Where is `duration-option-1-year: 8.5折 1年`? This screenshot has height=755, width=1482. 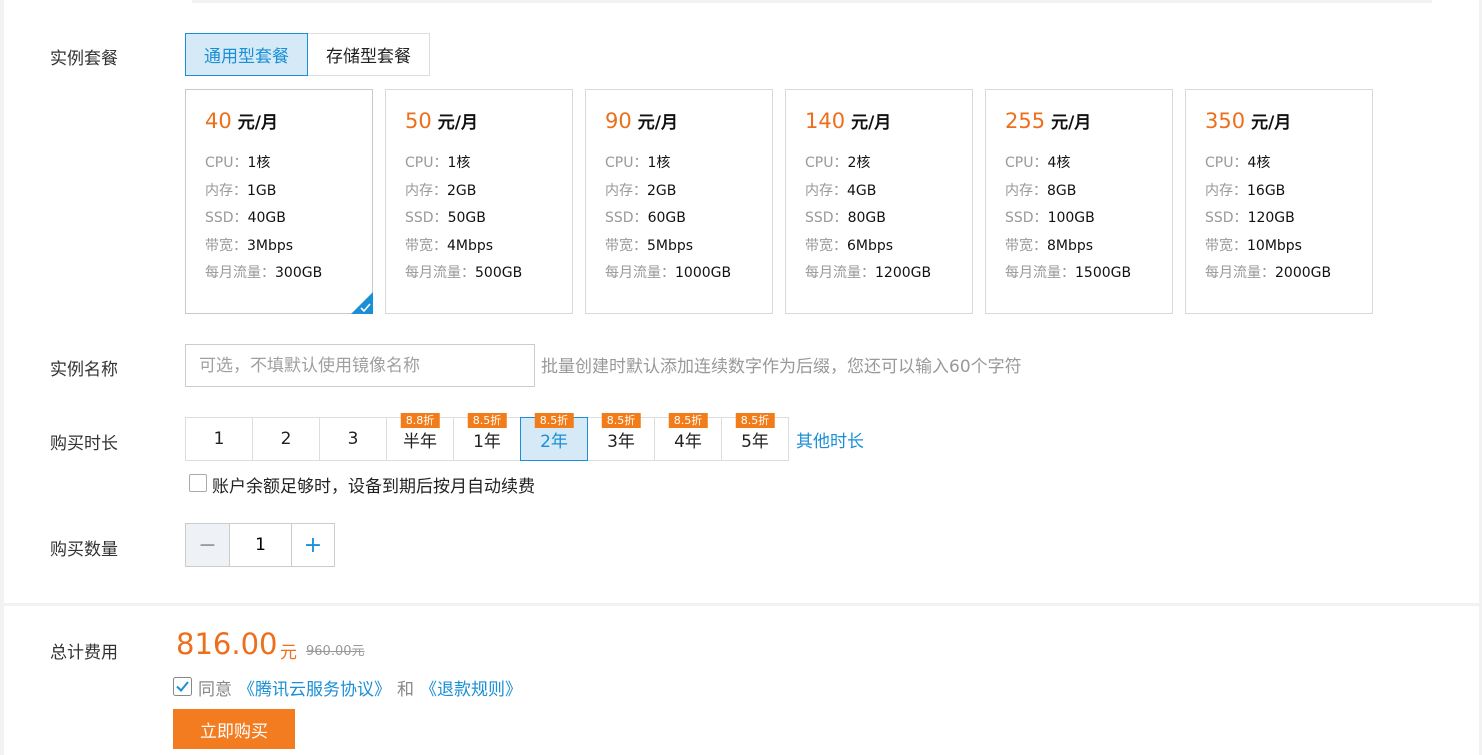 duration-option-1-year: 8.5折 1年 is located at coordinates (487, 437).